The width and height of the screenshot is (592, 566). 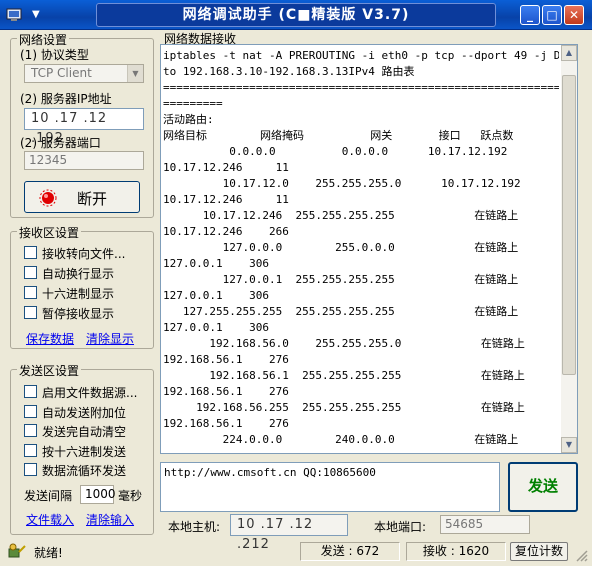 What do you see at coordinates (130, 496) in the screenshot?
I see `send-interval-unit: 毫秒` at bounding box center [130, 496].